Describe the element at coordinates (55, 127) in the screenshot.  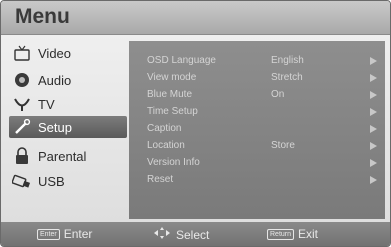
I see `sidebar-item-label: Setup` at that location.